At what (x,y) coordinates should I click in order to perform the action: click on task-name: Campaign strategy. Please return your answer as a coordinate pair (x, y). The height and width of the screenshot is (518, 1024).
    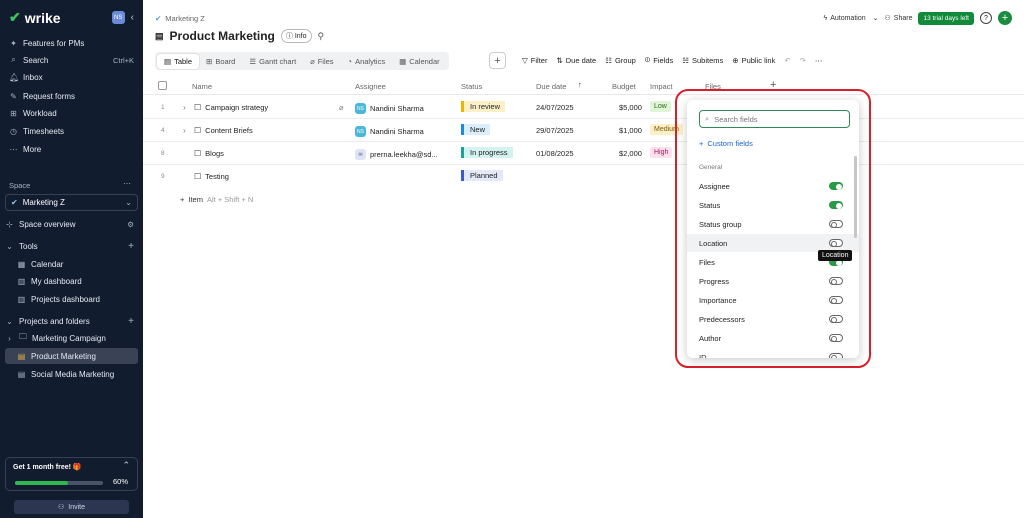
    Looking at the image, I should click on (236, 107).